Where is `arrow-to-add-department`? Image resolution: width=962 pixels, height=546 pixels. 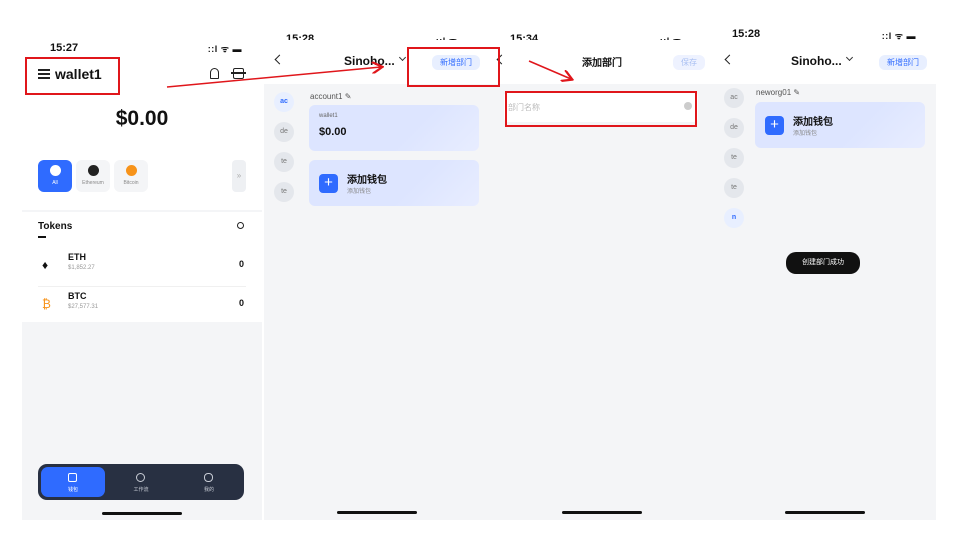
arrow-to-add-department is located at coordinates (273, 77).